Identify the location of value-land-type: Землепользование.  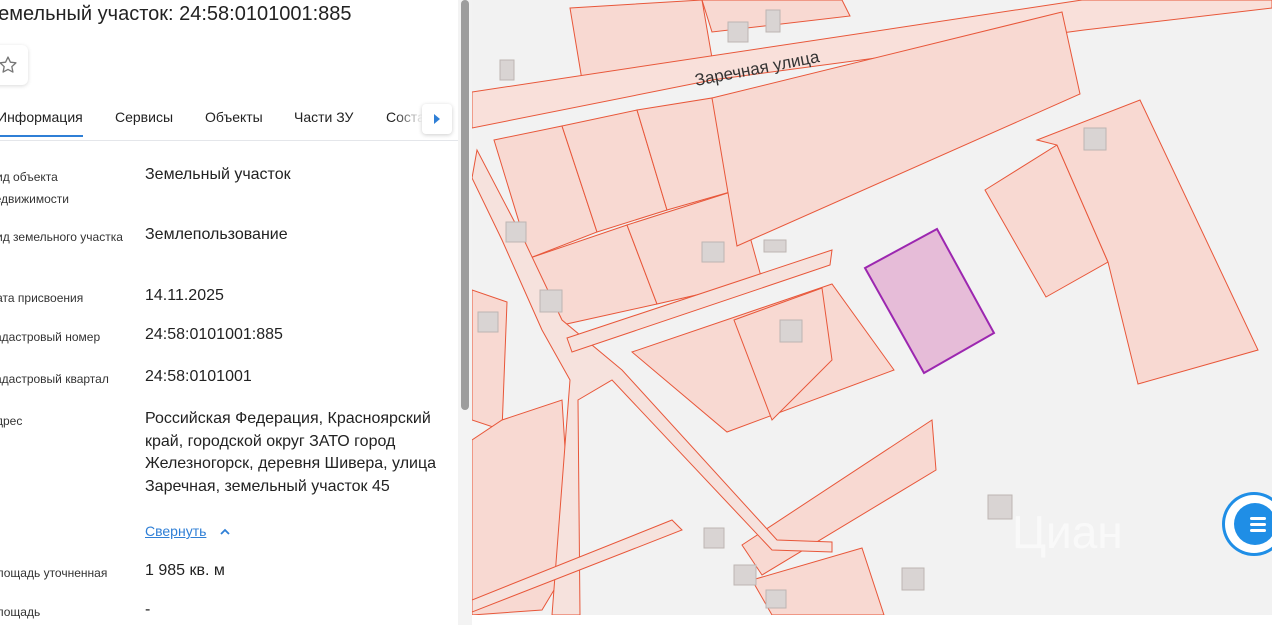
(216, 234).